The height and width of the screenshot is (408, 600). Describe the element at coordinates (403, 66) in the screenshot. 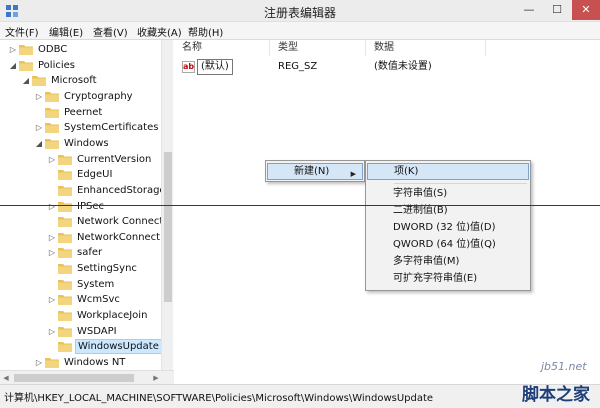

I see `value-data: (数值未设置)` at that location.